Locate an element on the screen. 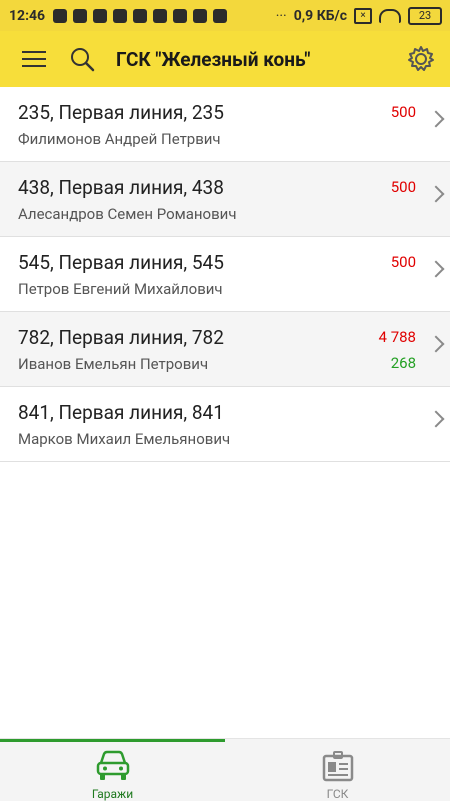 The height and width of the screenshot is (801, 450). garage-owner: Алесандров Семен Романович is located at coordinates (127, 214).